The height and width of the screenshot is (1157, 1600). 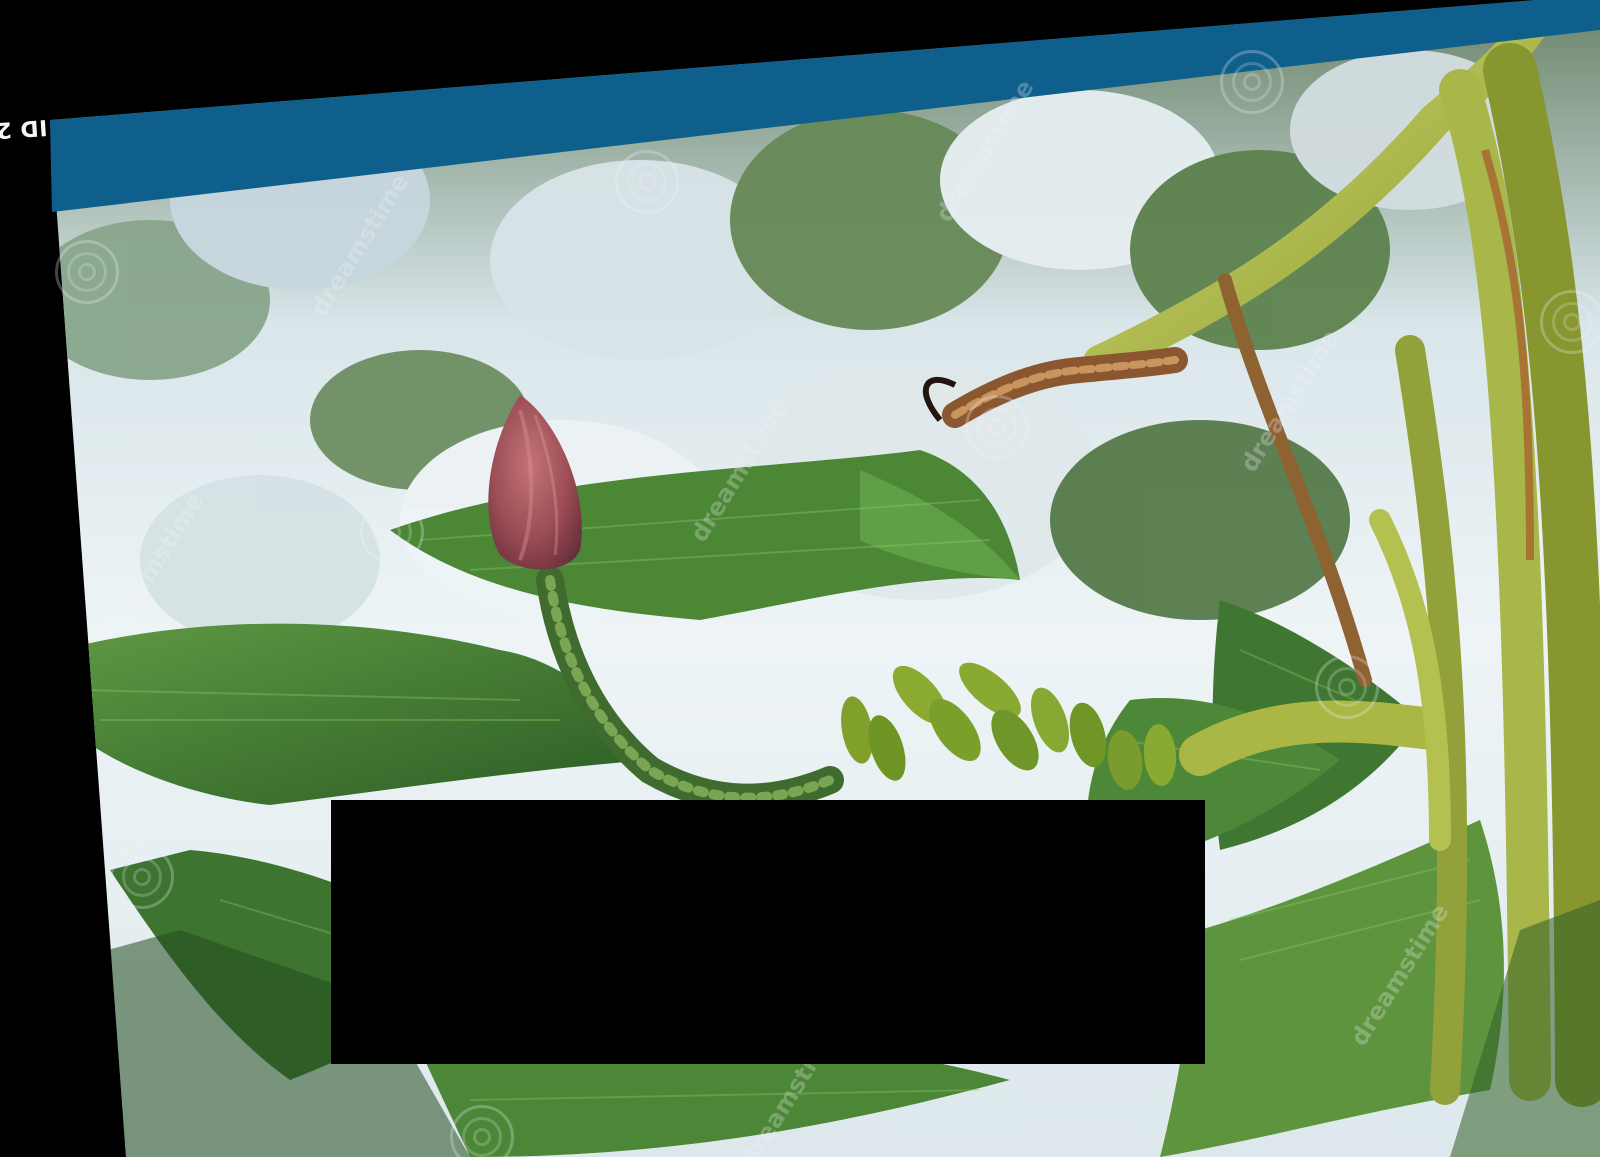 What do you see at coordinates (768, 932) in the screenshot?
I see `redaction-box` at bounding box center [768, 932].